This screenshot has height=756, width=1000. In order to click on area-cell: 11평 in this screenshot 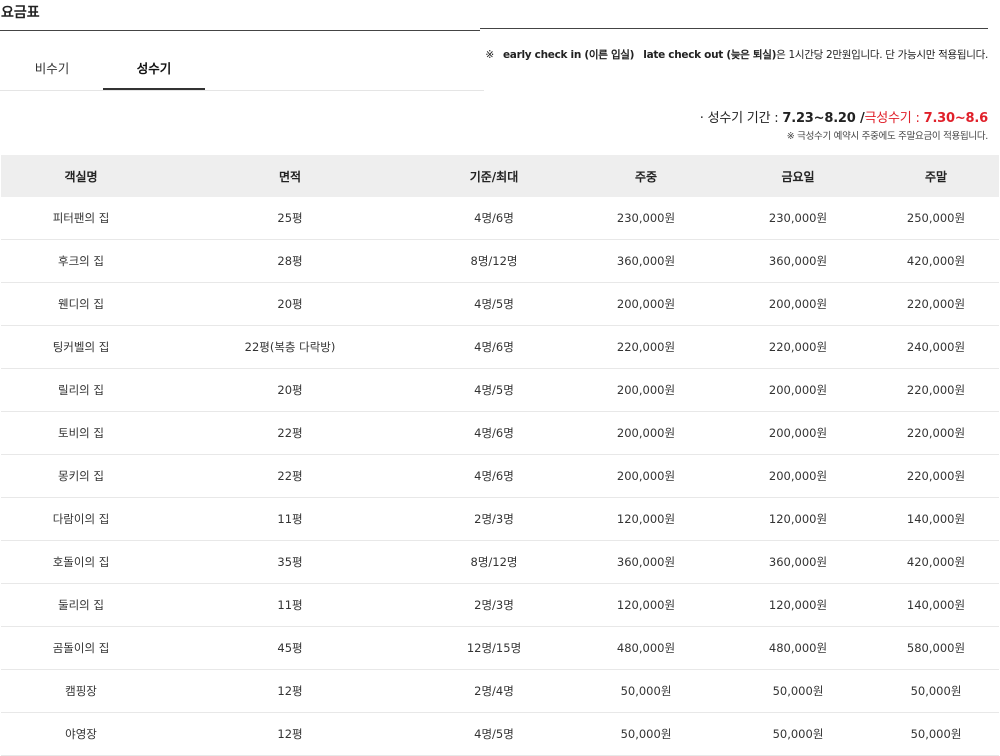, I will do `click(290, 519)`.